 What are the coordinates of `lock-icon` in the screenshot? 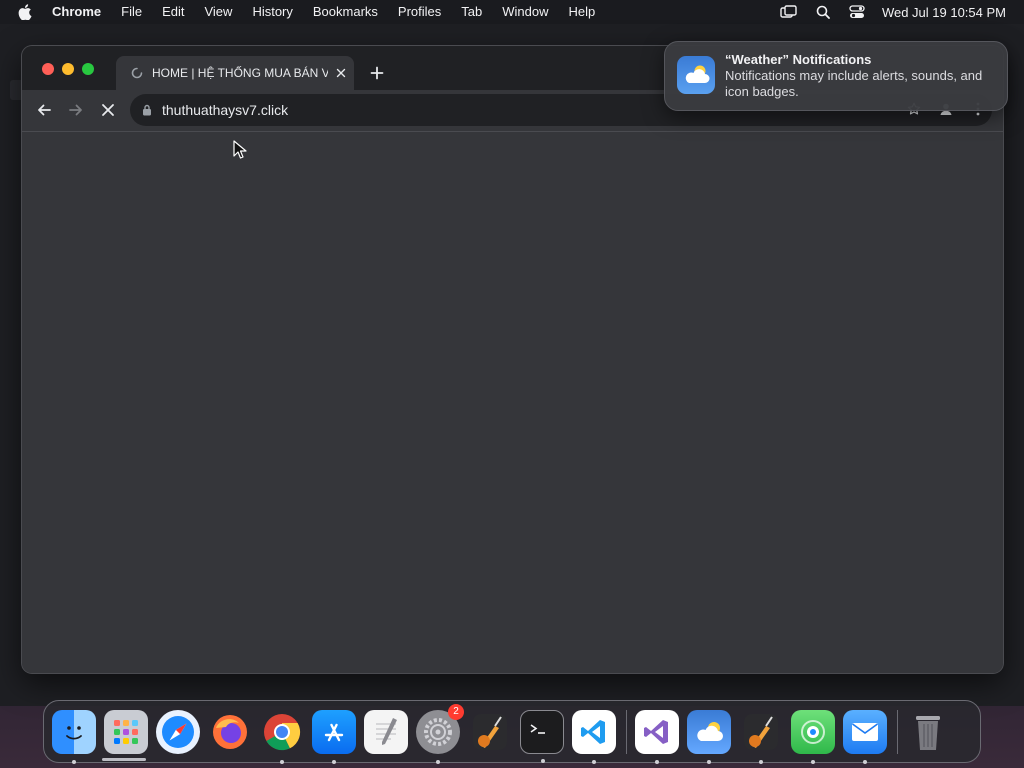 It's located at (148, 110).